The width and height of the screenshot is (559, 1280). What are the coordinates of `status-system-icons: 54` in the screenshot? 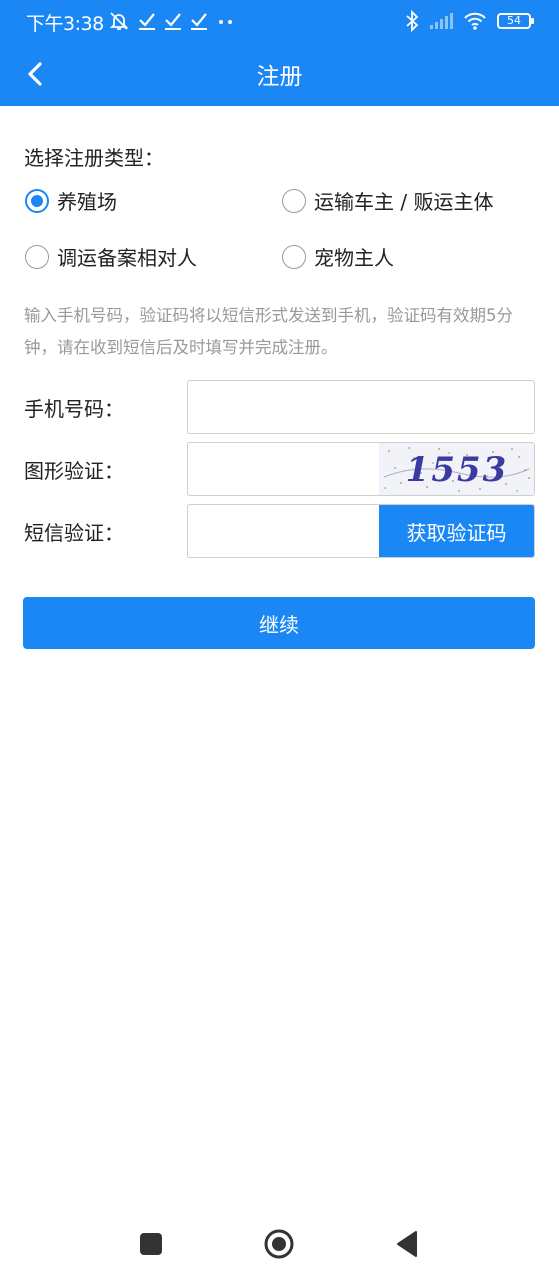 It's located at (469, 21).